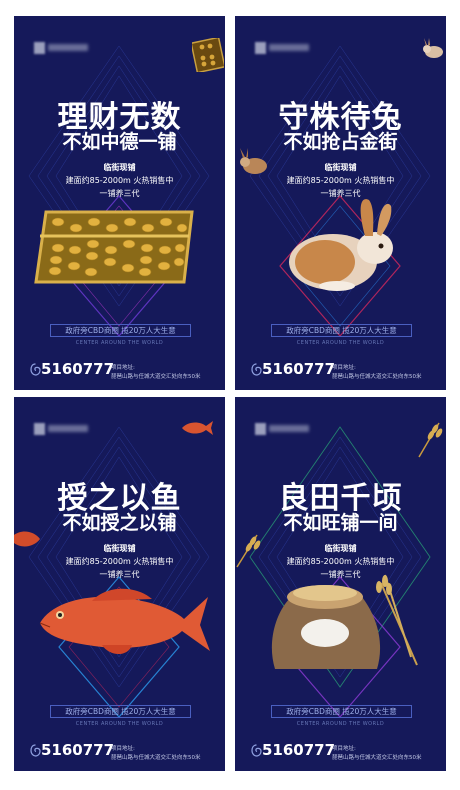  I want to click on grain-sack-icon, so click(344, 621).